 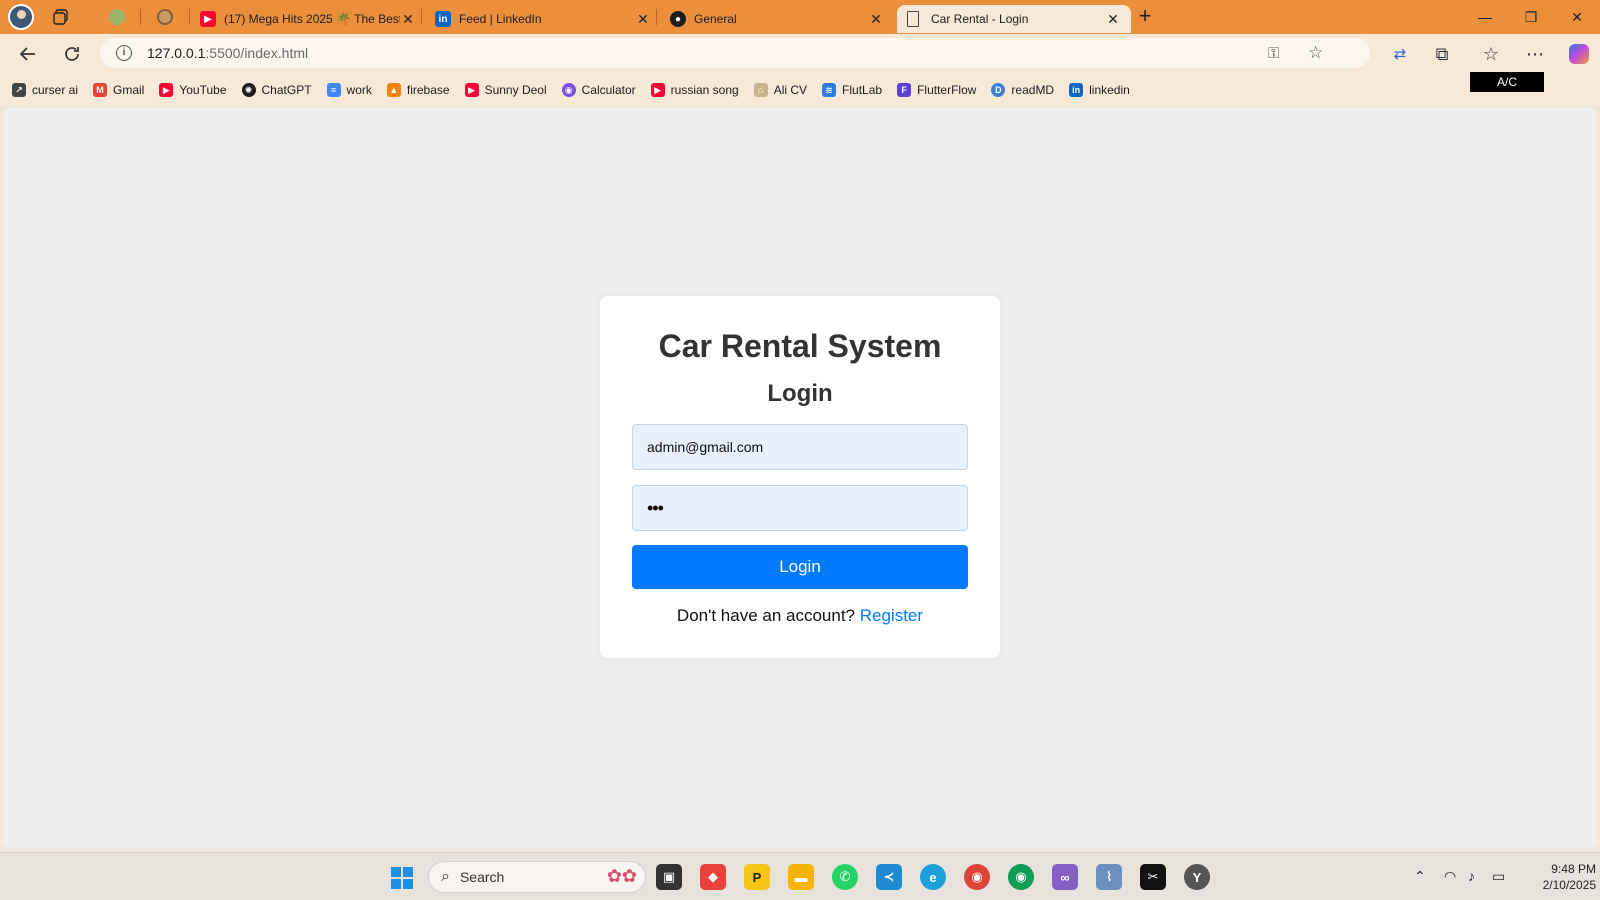 I want to click on tab-github: ● General ✕, so click(x=777, y=19).